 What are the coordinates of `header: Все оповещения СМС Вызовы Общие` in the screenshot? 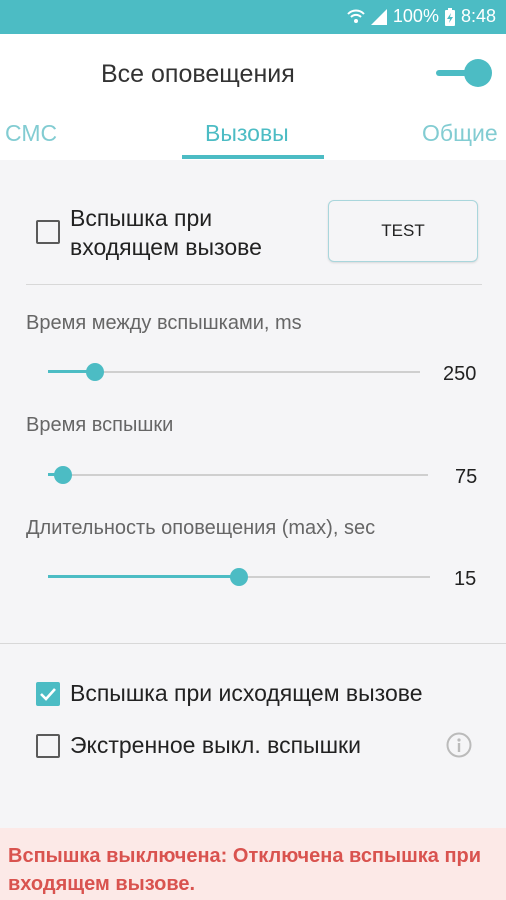 It's located at (253, 97).